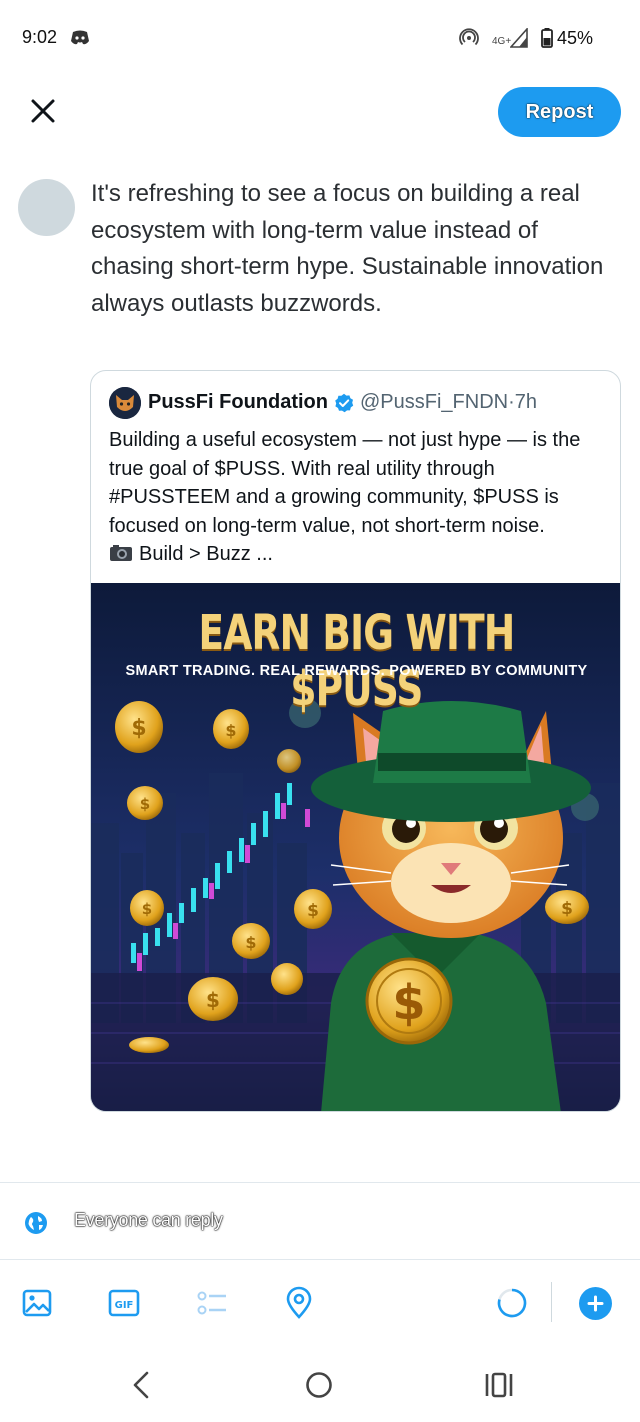  I want to click on location-icon, so click(299, 1302).